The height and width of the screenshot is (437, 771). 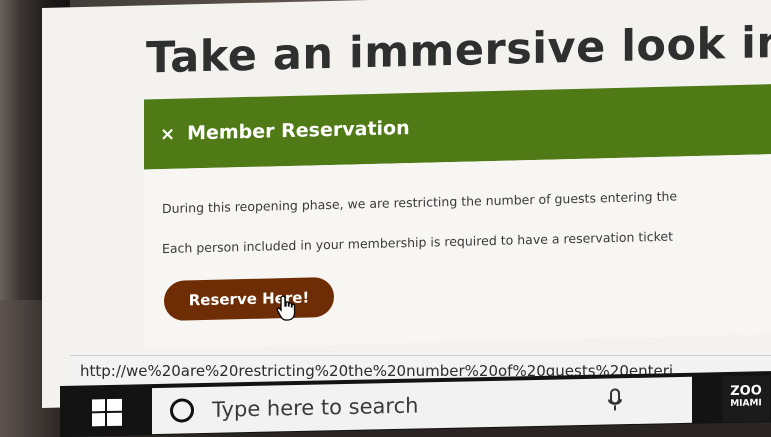 What do you see at coordinates (615, 400) in the screenshot?
I see `microphone-icon` at bounding box center [615, 400].